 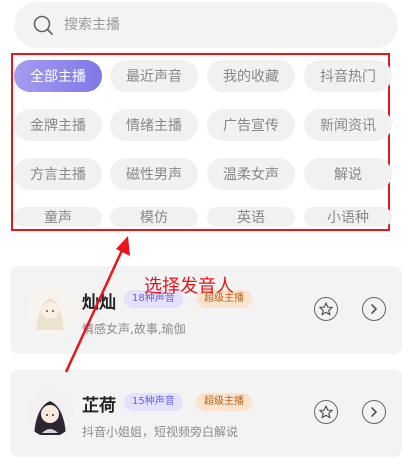 What do you see at coordinates (348, 174) in the screenshot?
I see `tag-commentary: 解说` at bounding box center [348, 174].